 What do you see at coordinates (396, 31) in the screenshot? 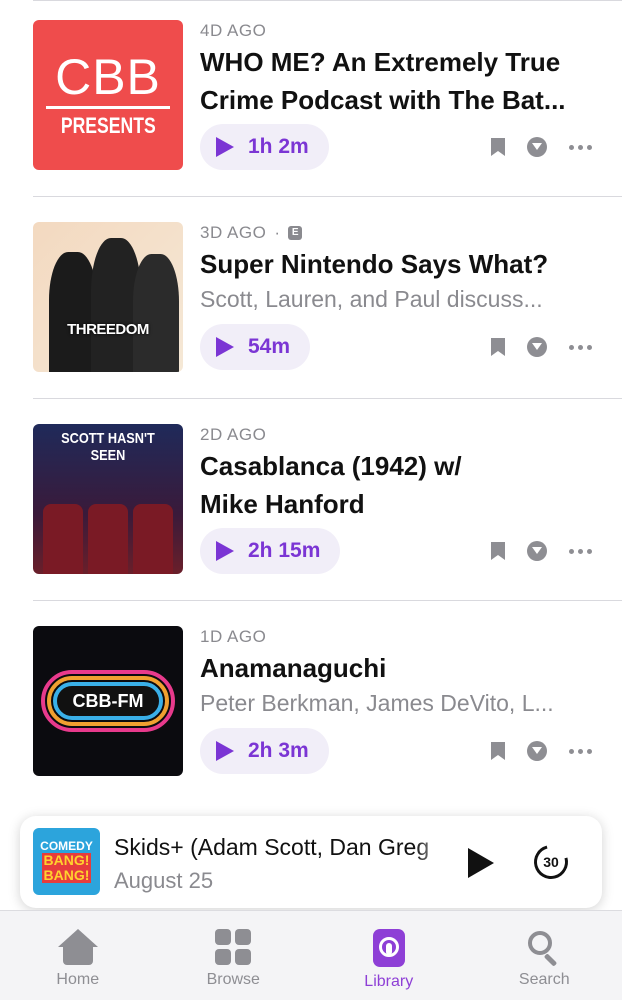
I see `episode-age: 4D AGO` at bounding box center [396, 31].